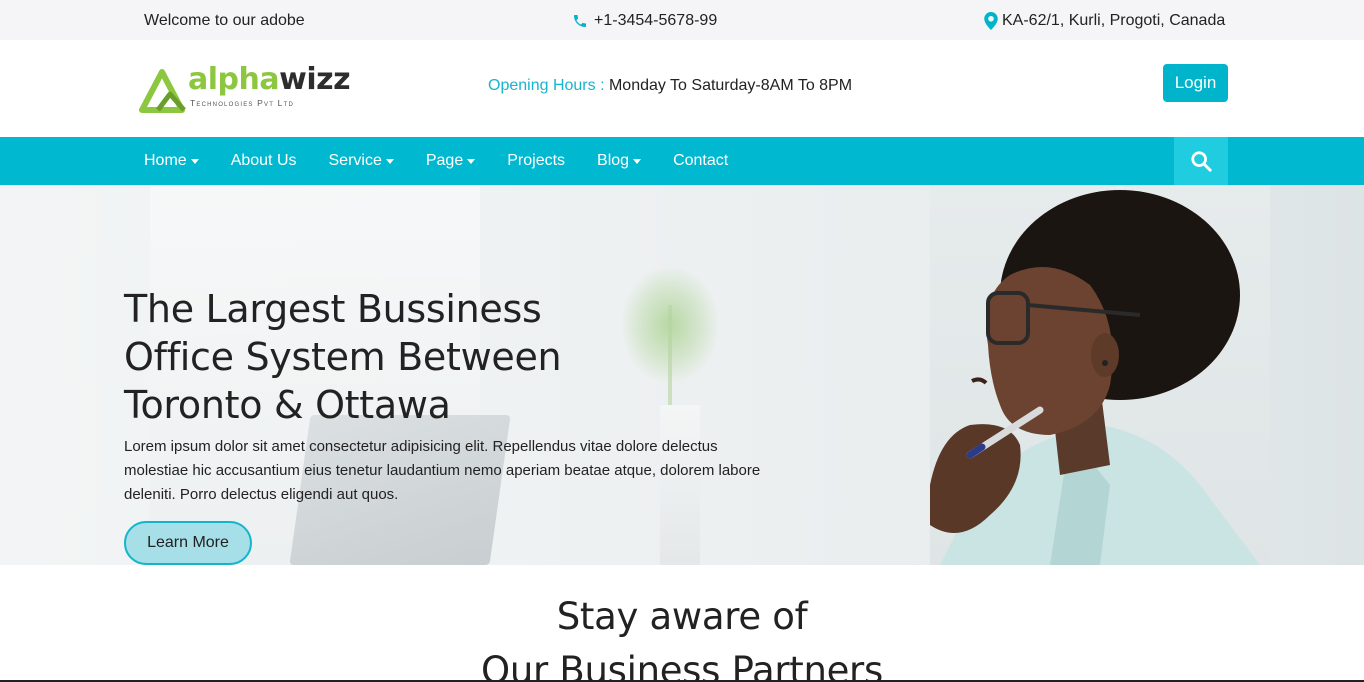  I want to click on phone-number: +1-3454-5678-99, so click(656, 20).